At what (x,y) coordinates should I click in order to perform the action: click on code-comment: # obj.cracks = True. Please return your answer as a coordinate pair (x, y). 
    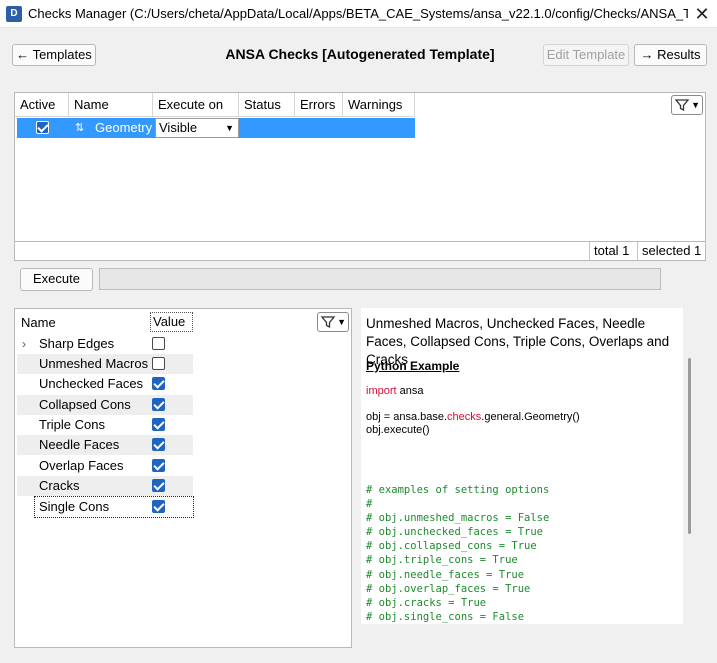
    Looking at the image, I should click on (426, 603).